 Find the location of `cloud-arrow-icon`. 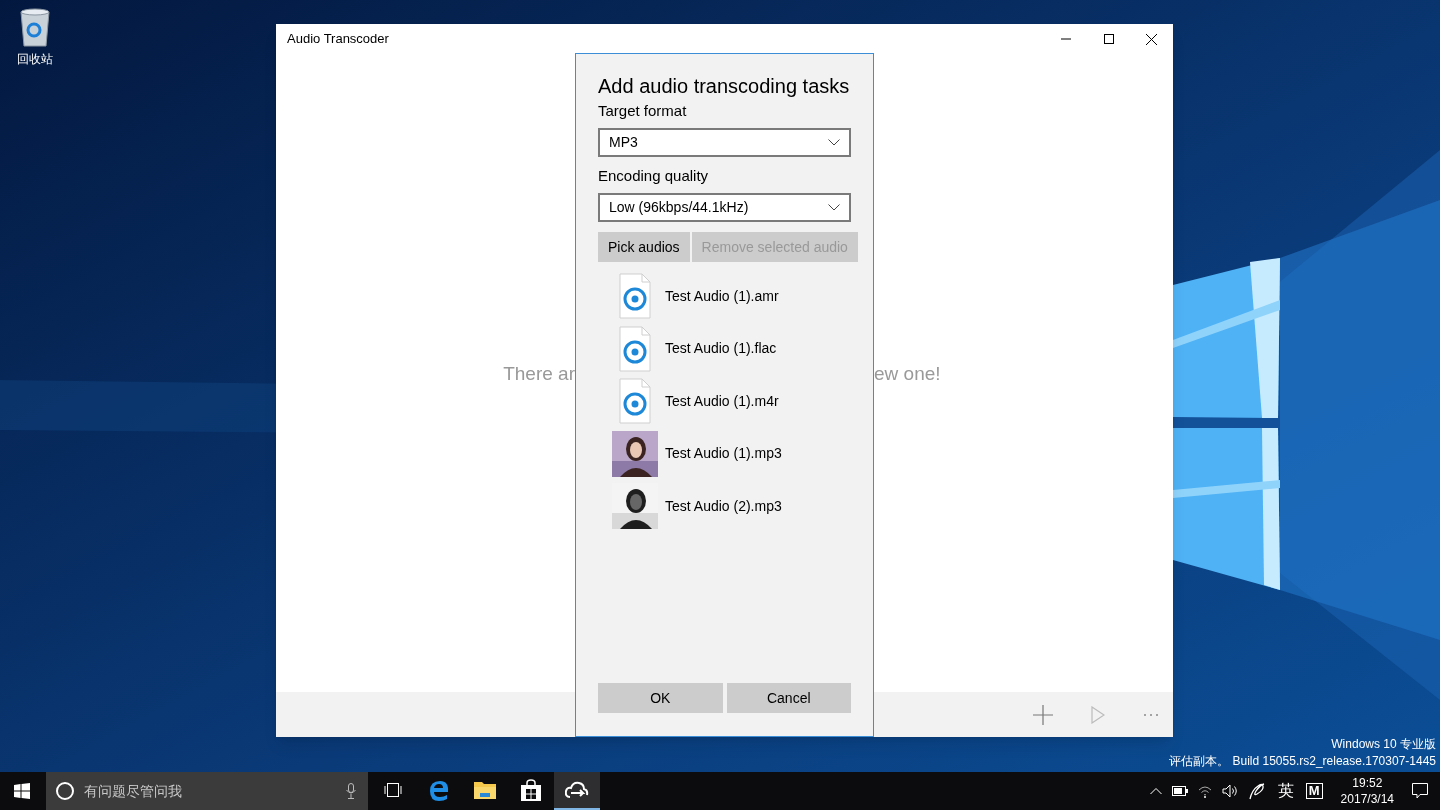

cloud-arrow-icon is located at coordinates (577, 790).